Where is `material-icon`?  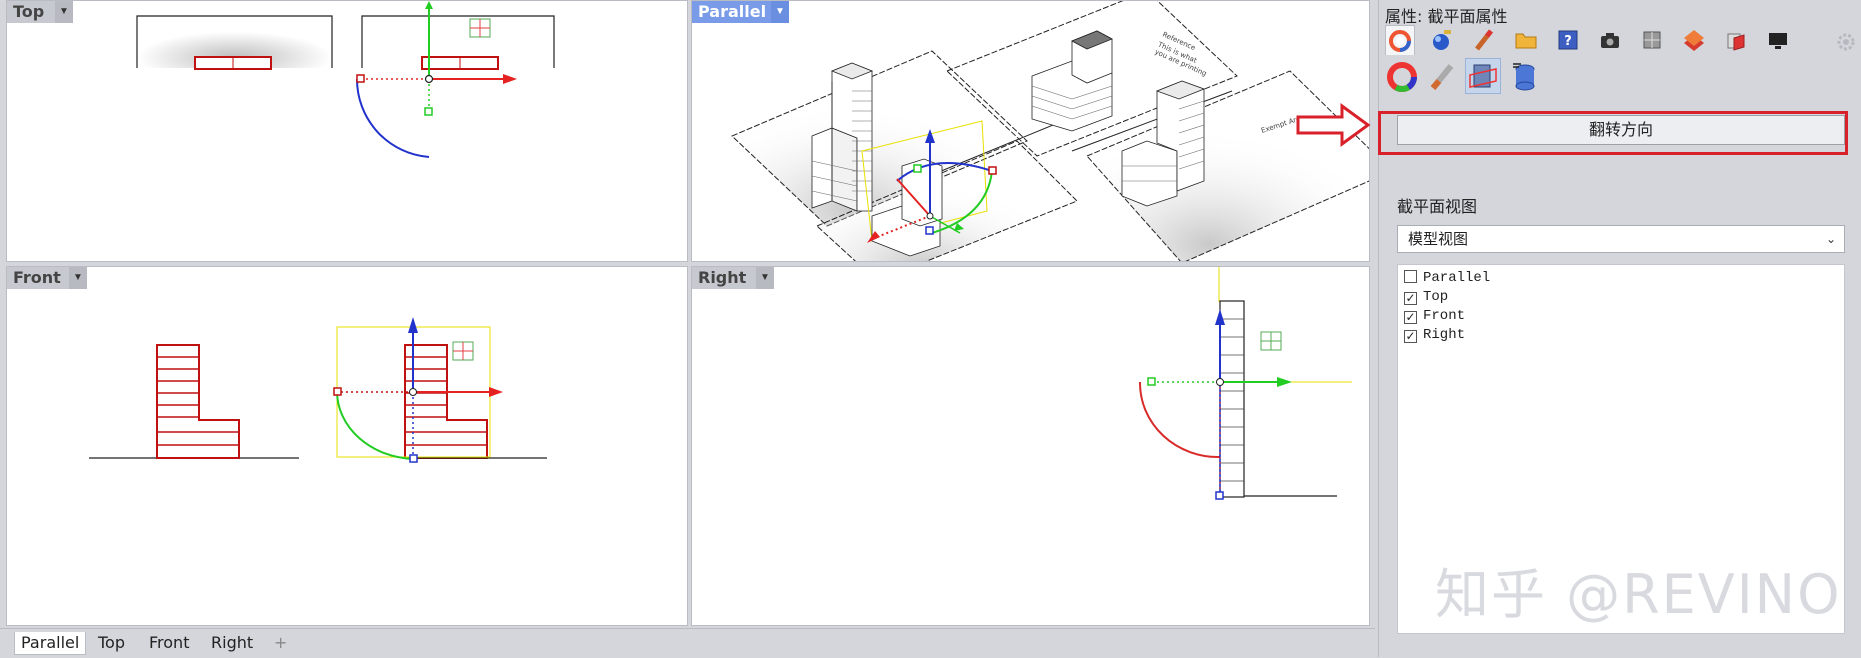
material-icon is located at coordinates (1400, 40).